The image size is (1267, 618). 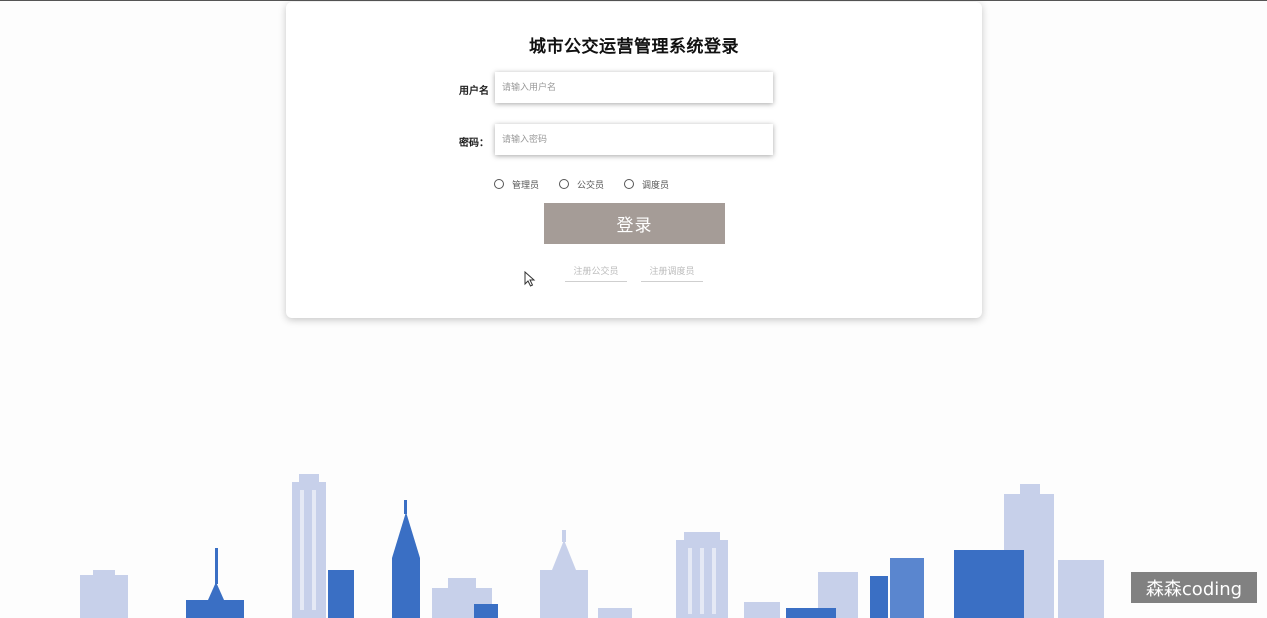 I want to click on role-option-bus-staff: 公交员, so click(x=581, y=184).